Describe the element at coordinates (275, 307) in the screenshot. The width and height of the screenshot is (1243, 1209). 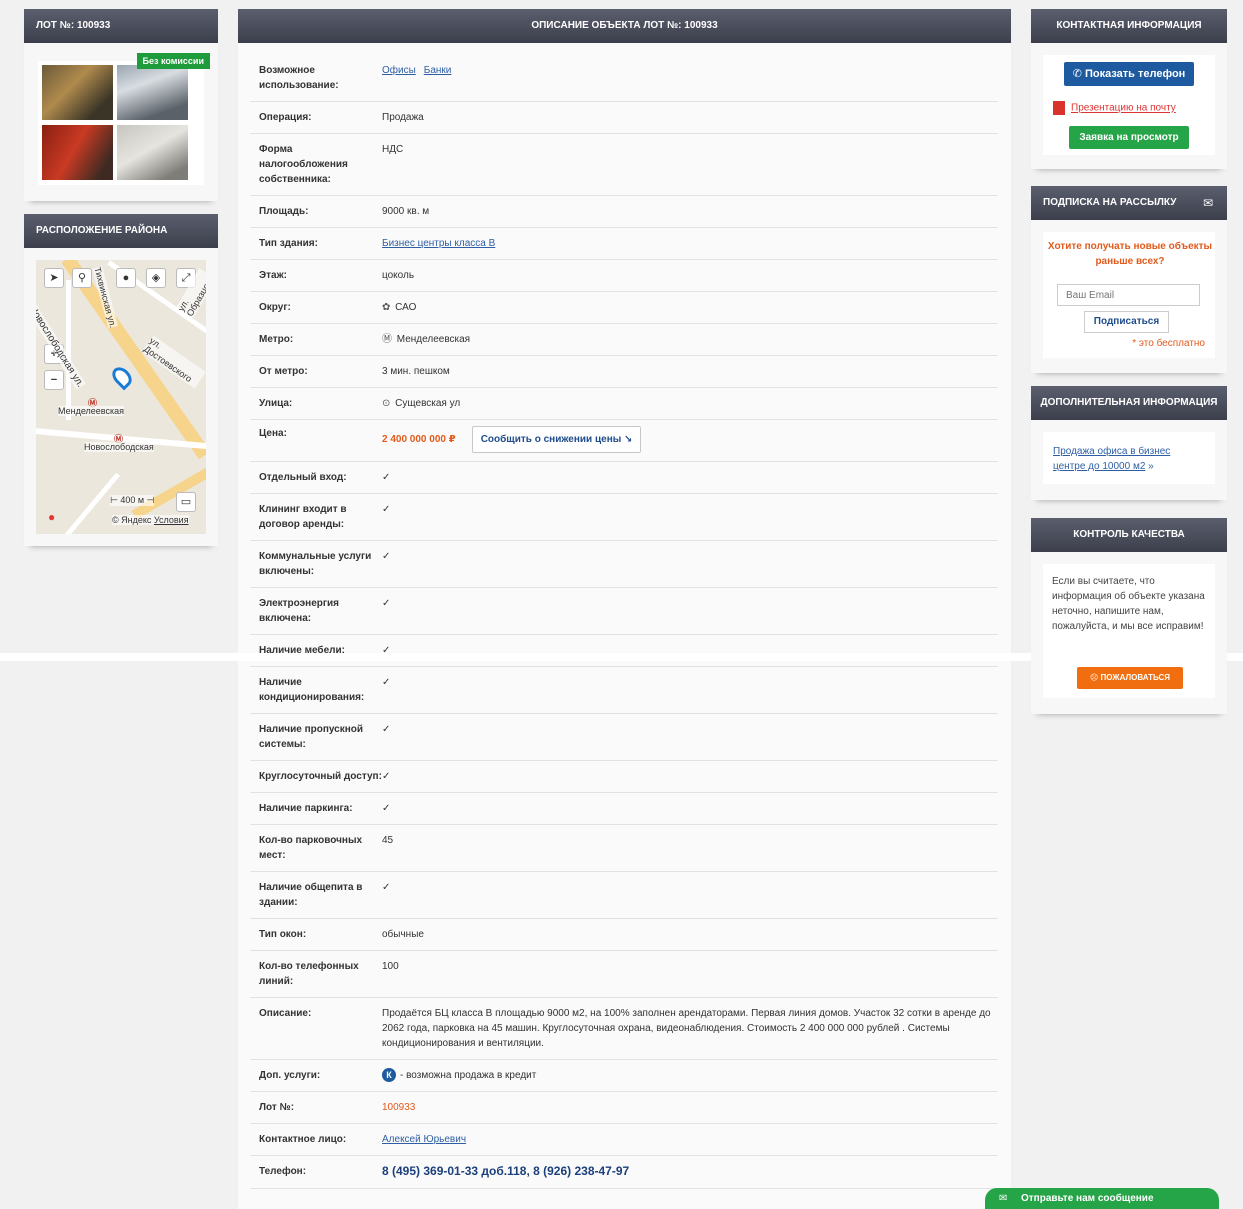
I see `detail-label: Округ:` at that location.